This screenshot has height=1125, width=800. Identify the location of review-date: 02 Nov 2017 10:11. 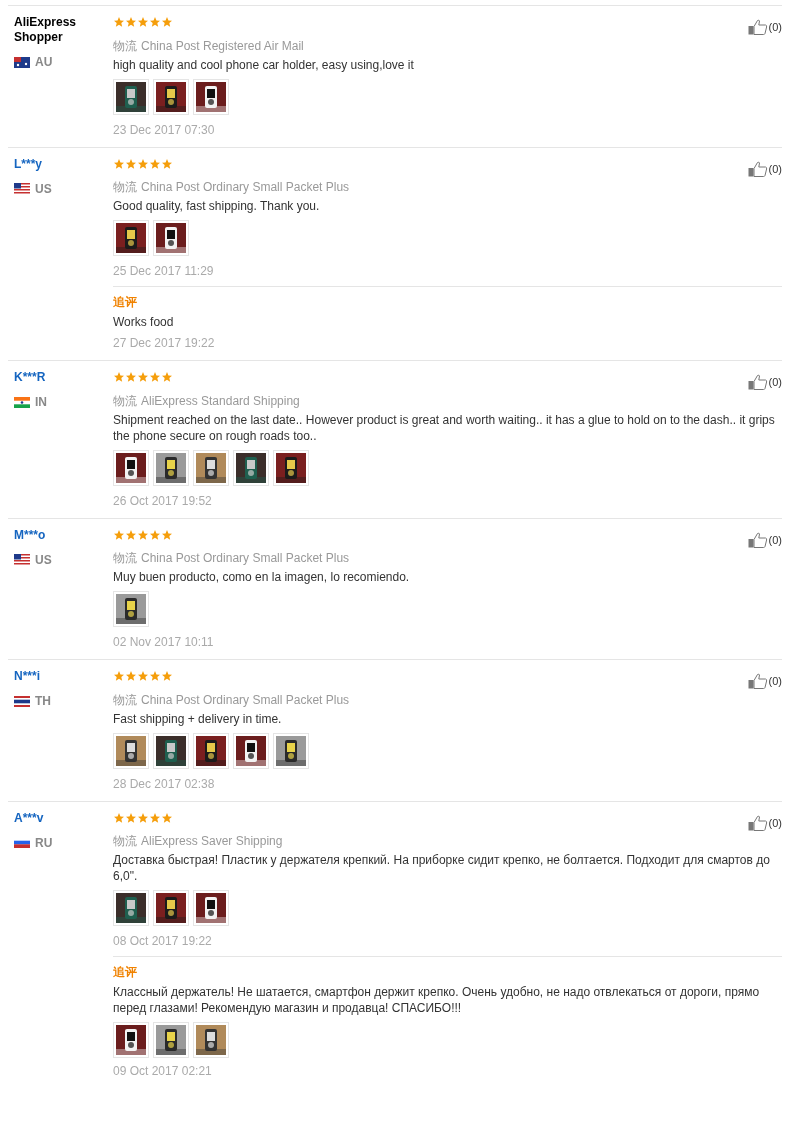
(164, 642).